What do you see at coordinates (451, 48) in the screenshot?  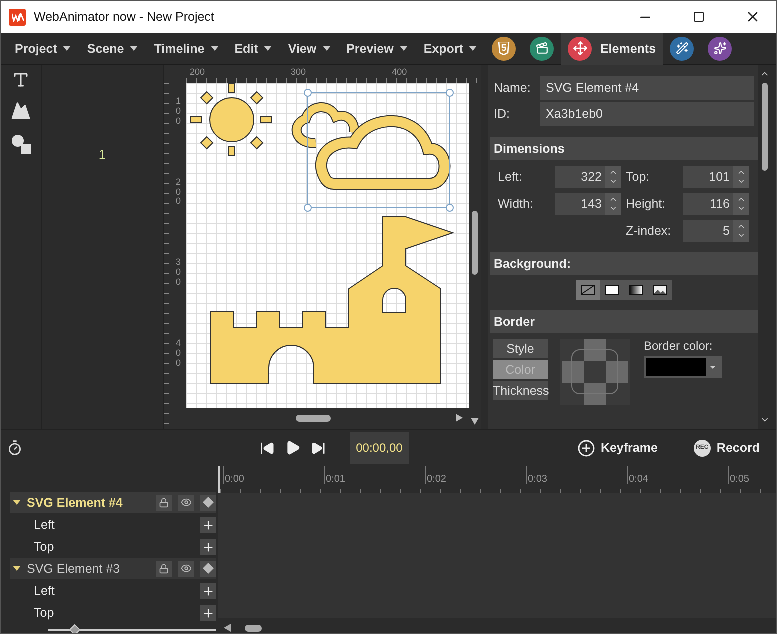 I see `menu-item: Export` at bounding box center [451, 48].